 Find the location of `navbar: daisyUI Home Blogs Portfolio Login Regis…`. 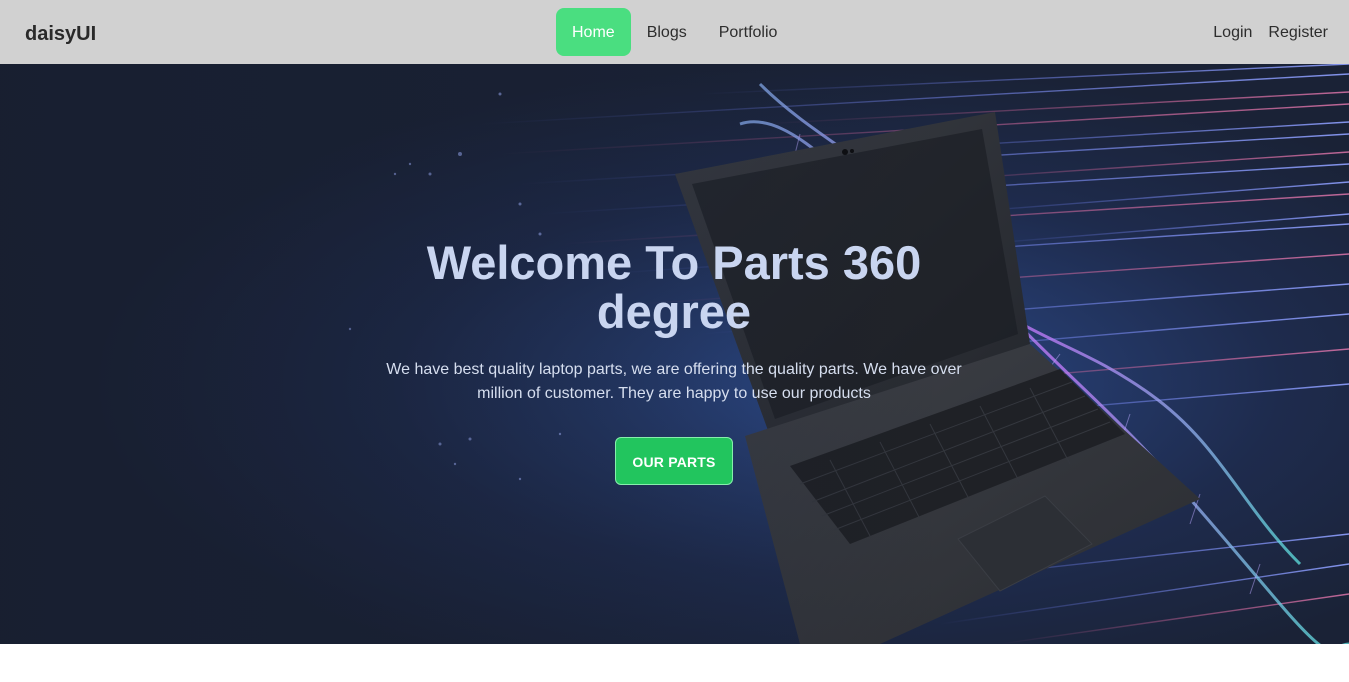

navbar: daisyUI Home Blogs Portfolio Login Regis… is located at coordinates (674, 32).